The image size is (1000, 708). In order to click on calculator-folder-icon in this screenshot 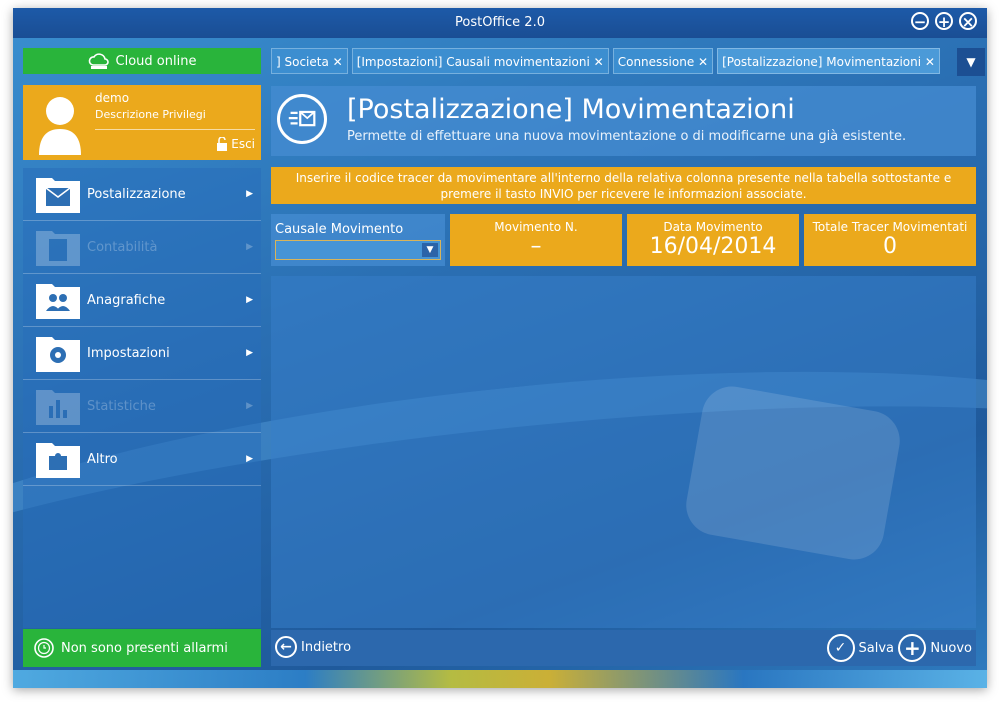, I will do `click(58, 248)`.